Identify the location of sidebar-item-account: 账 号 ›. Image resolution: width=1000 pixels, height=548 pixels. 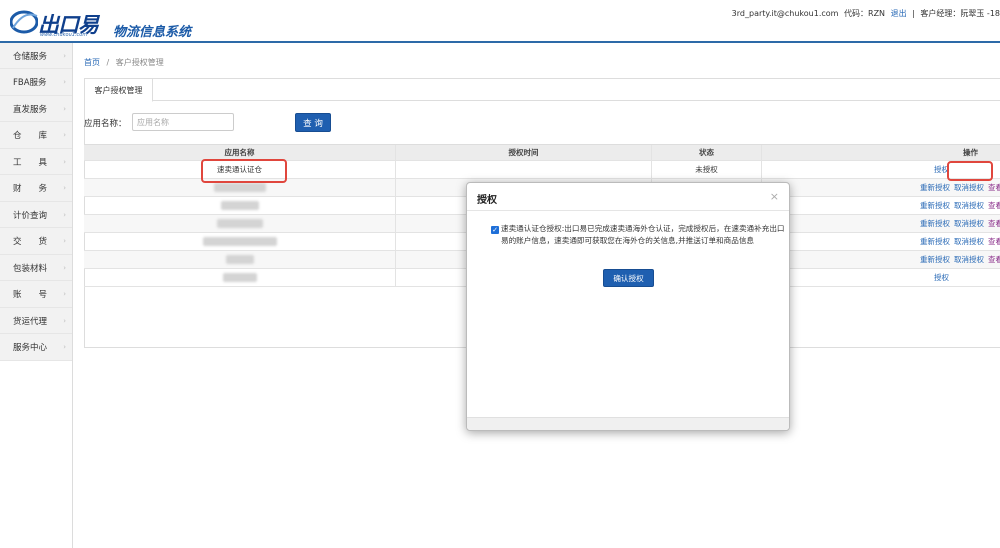
(36, 295).